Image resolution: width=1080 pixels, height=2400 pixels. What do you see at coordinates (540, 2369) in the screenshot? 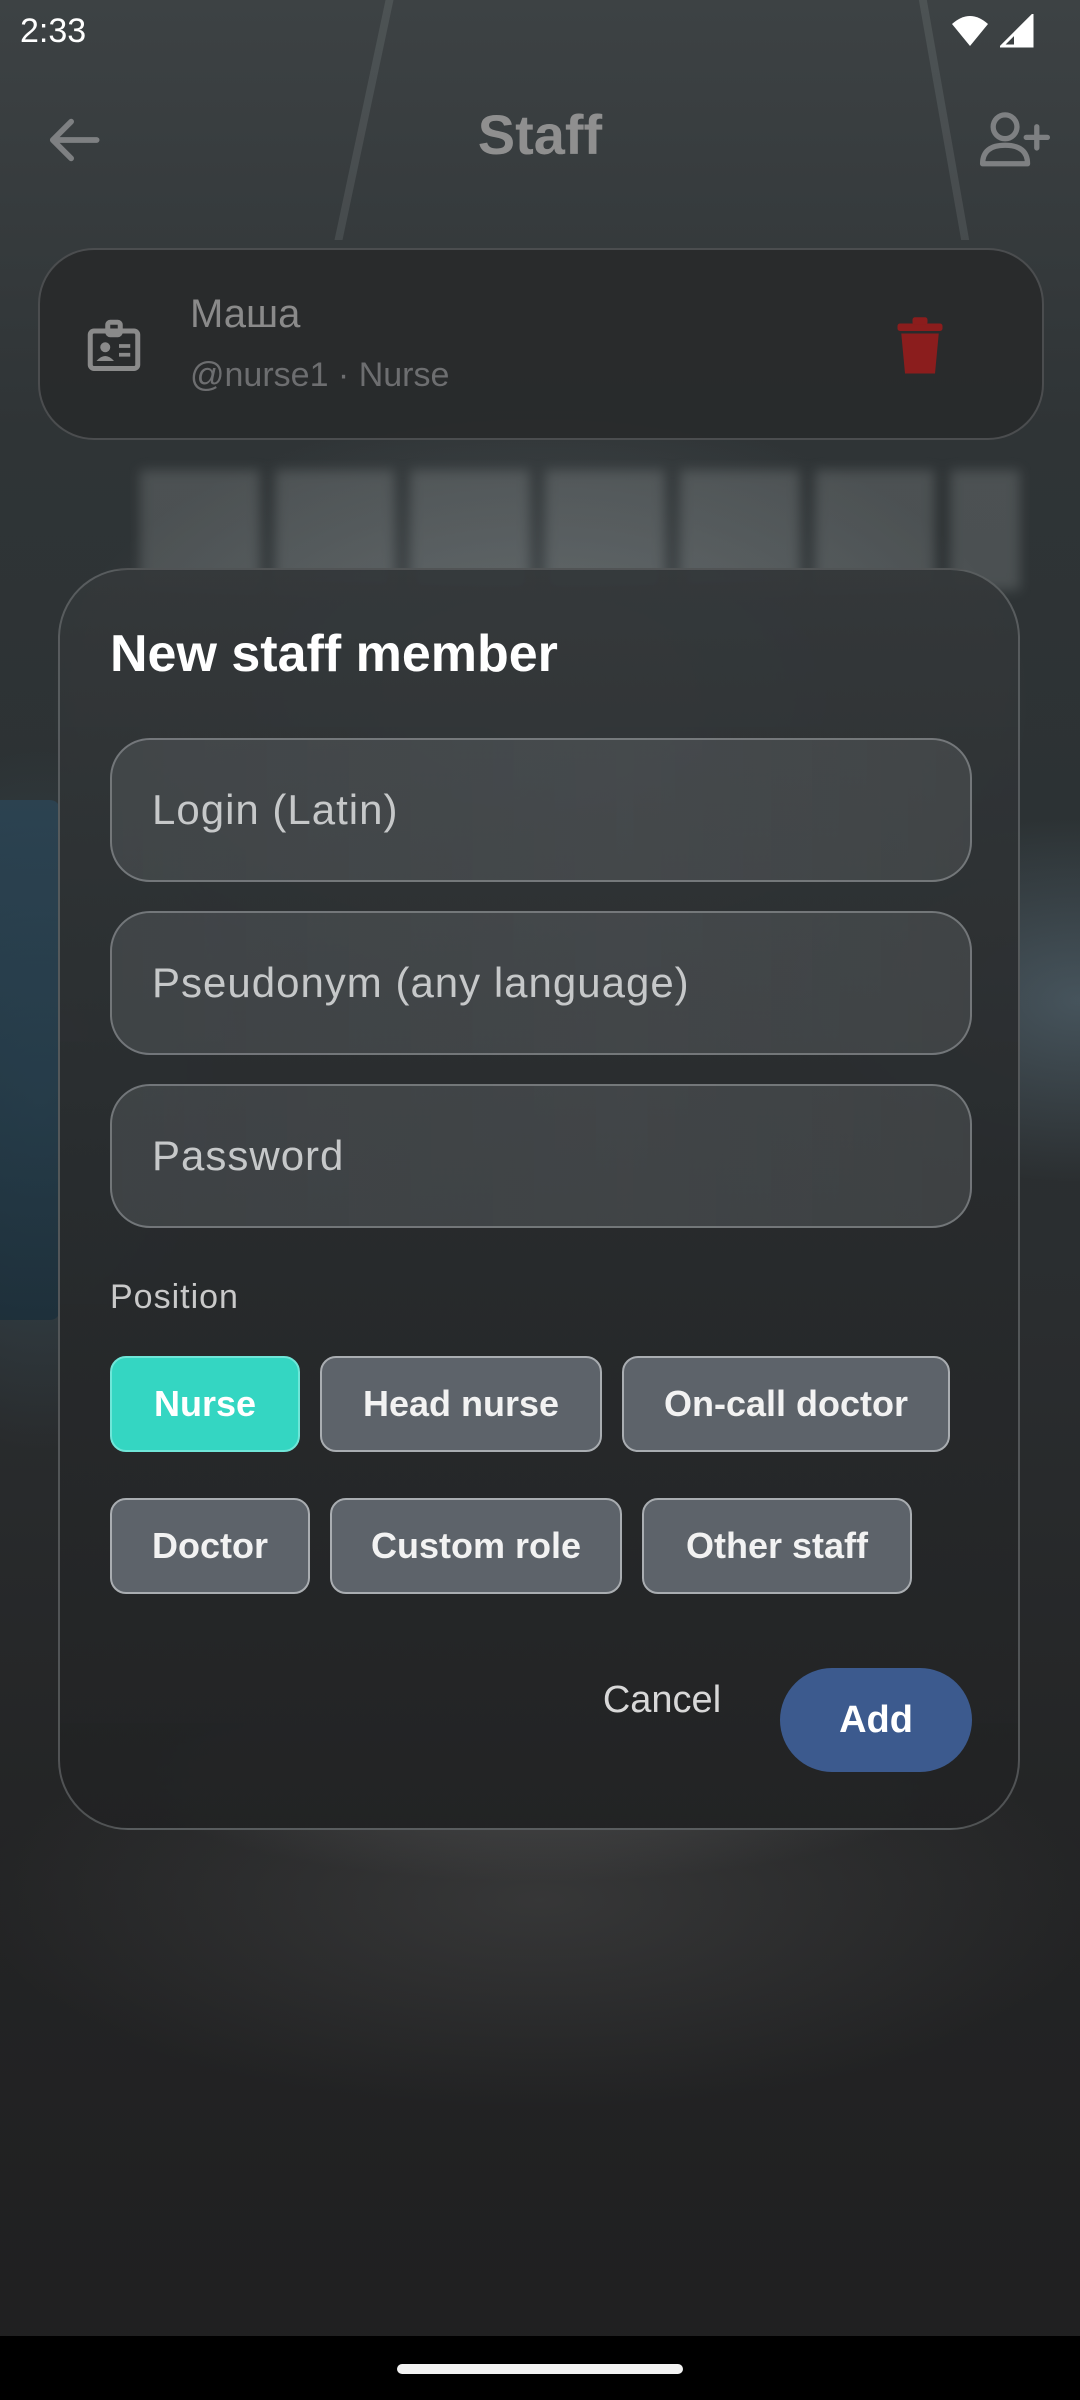
I see `home-indicator` at bounding box center [540, 2369].